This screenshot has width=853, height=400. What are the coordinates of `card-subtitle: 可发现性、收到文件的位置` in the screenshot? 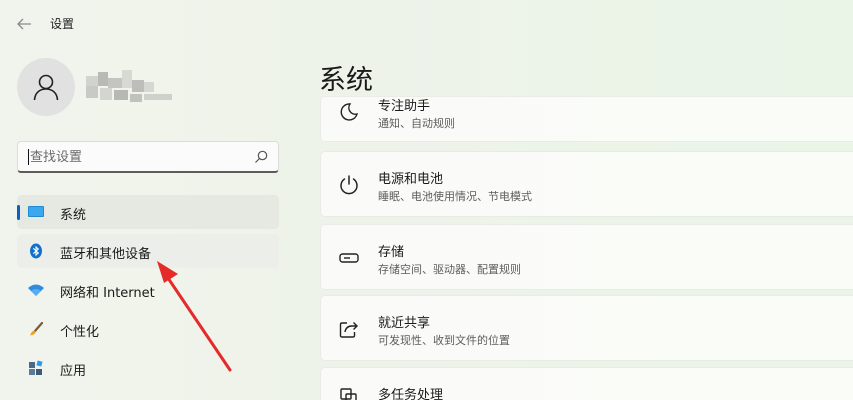 It's located at (444, 340).